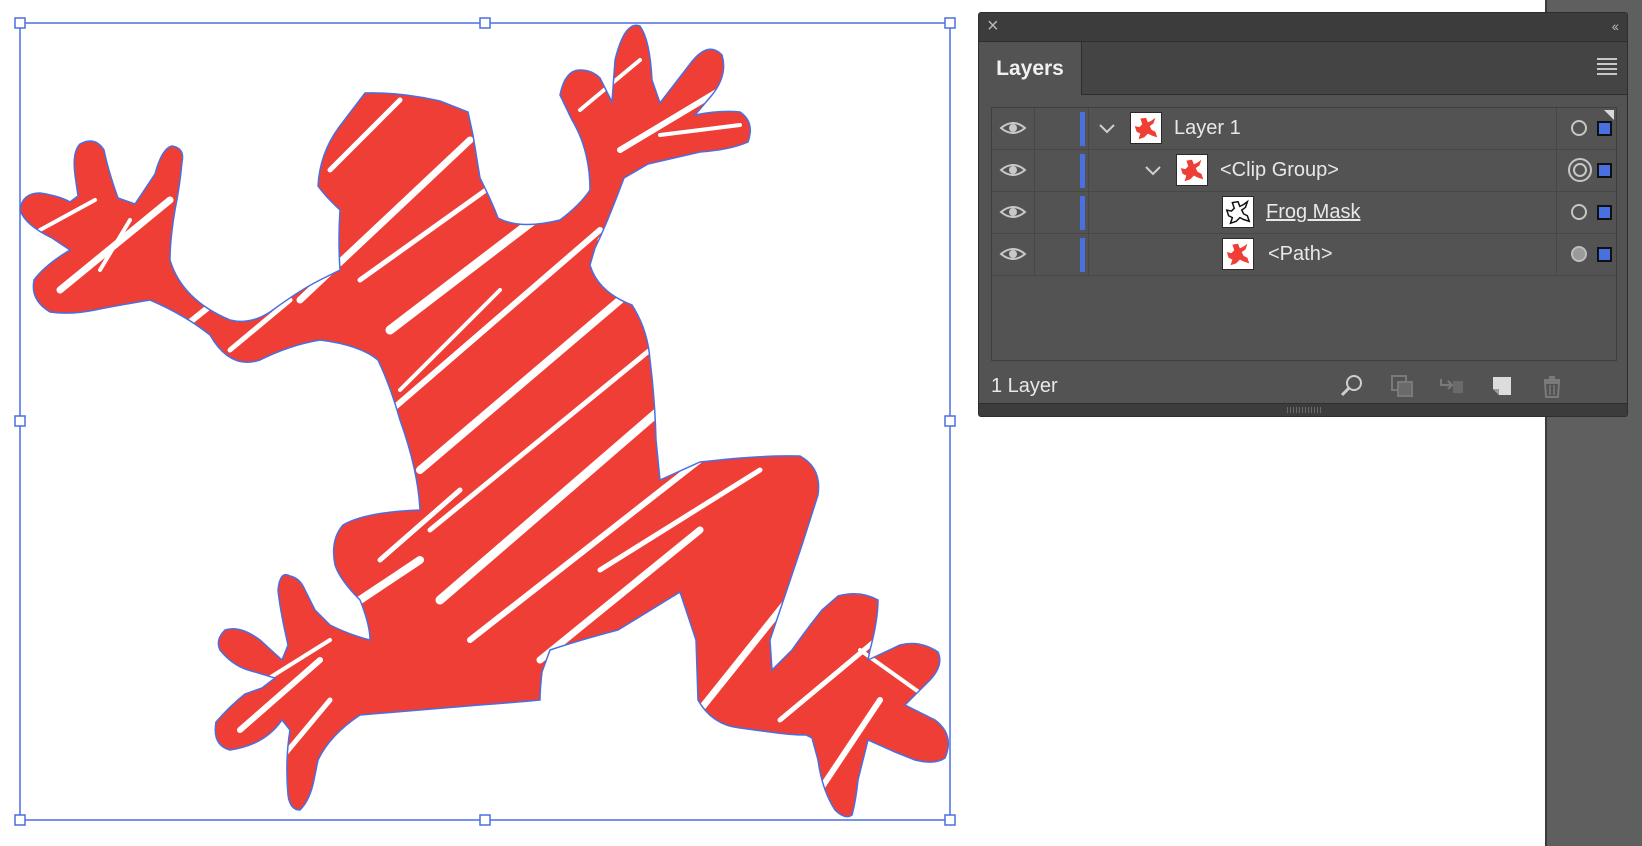 The width and height of the screenshot is (1642, 846). I want to click on move-to-layer-icon, so click(1452, 386).